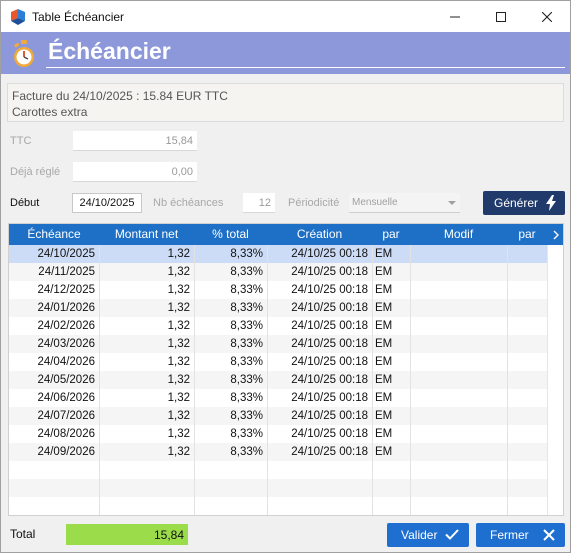 The width and height of the screenshot is (571, 553). I want to click on fermer-button: Fermer, so click(520, 535).